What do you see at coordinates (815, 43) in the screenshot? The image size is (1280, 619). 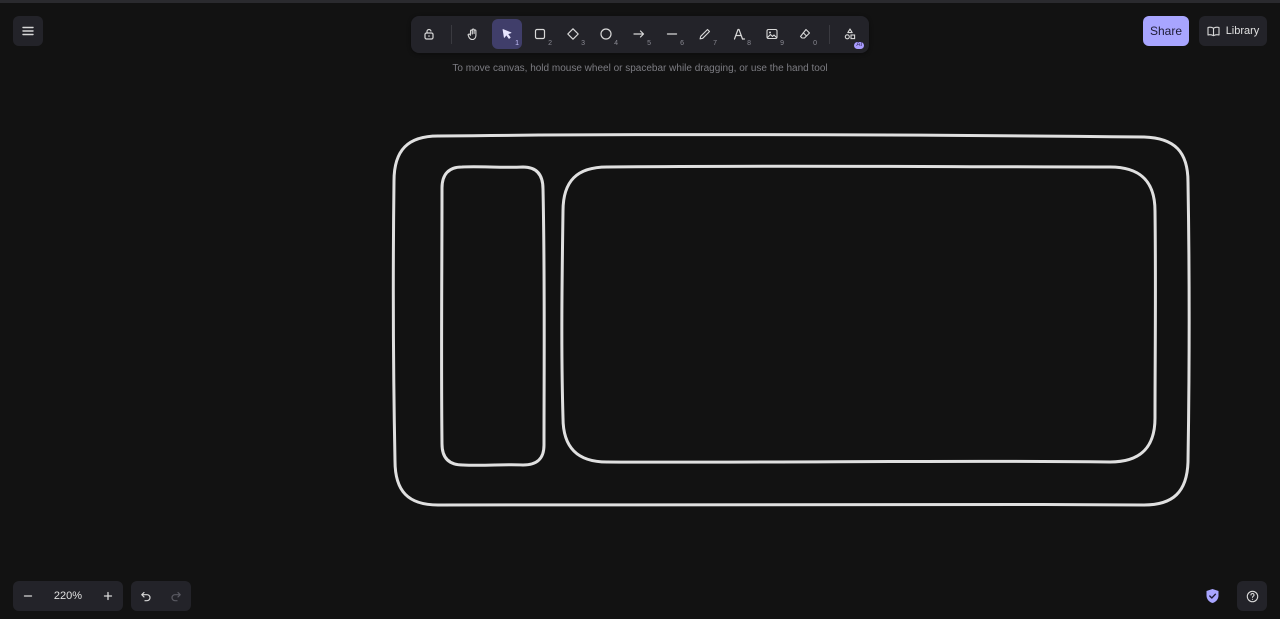 I see `tool-shortcut-key: 0` at bounding box center [815, 43].